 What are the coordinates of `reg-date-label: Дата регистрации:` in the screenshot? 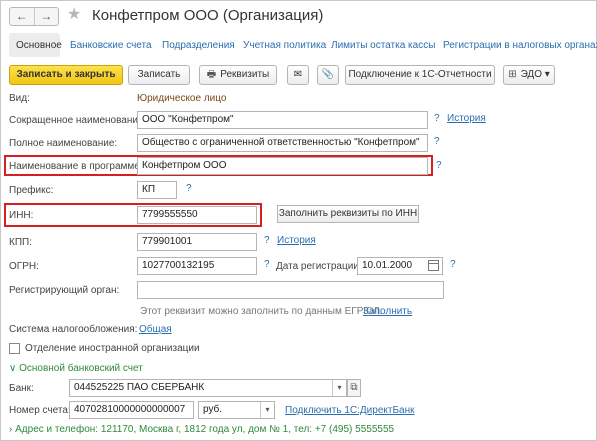 It's located at (319, 266).